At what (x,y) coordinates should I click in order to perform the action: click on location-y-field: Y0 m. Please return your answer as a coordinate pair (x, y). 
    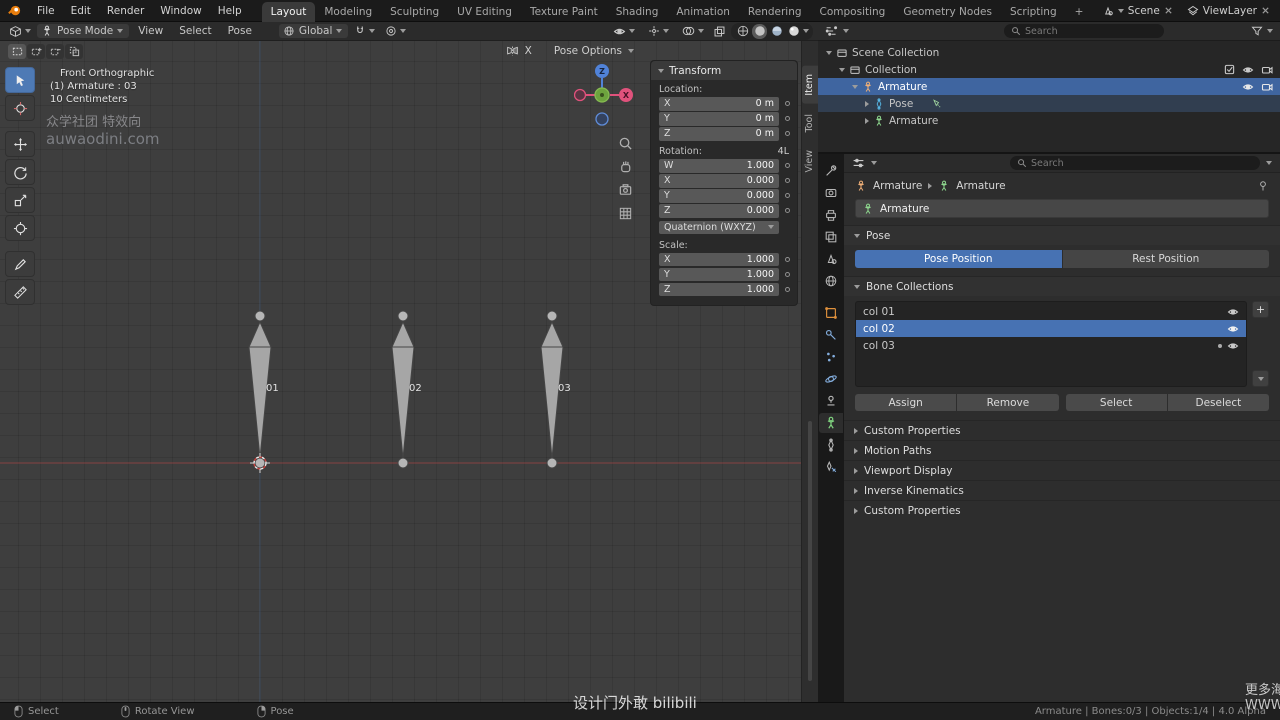
    Looking at the image, I should click on (719, 119).